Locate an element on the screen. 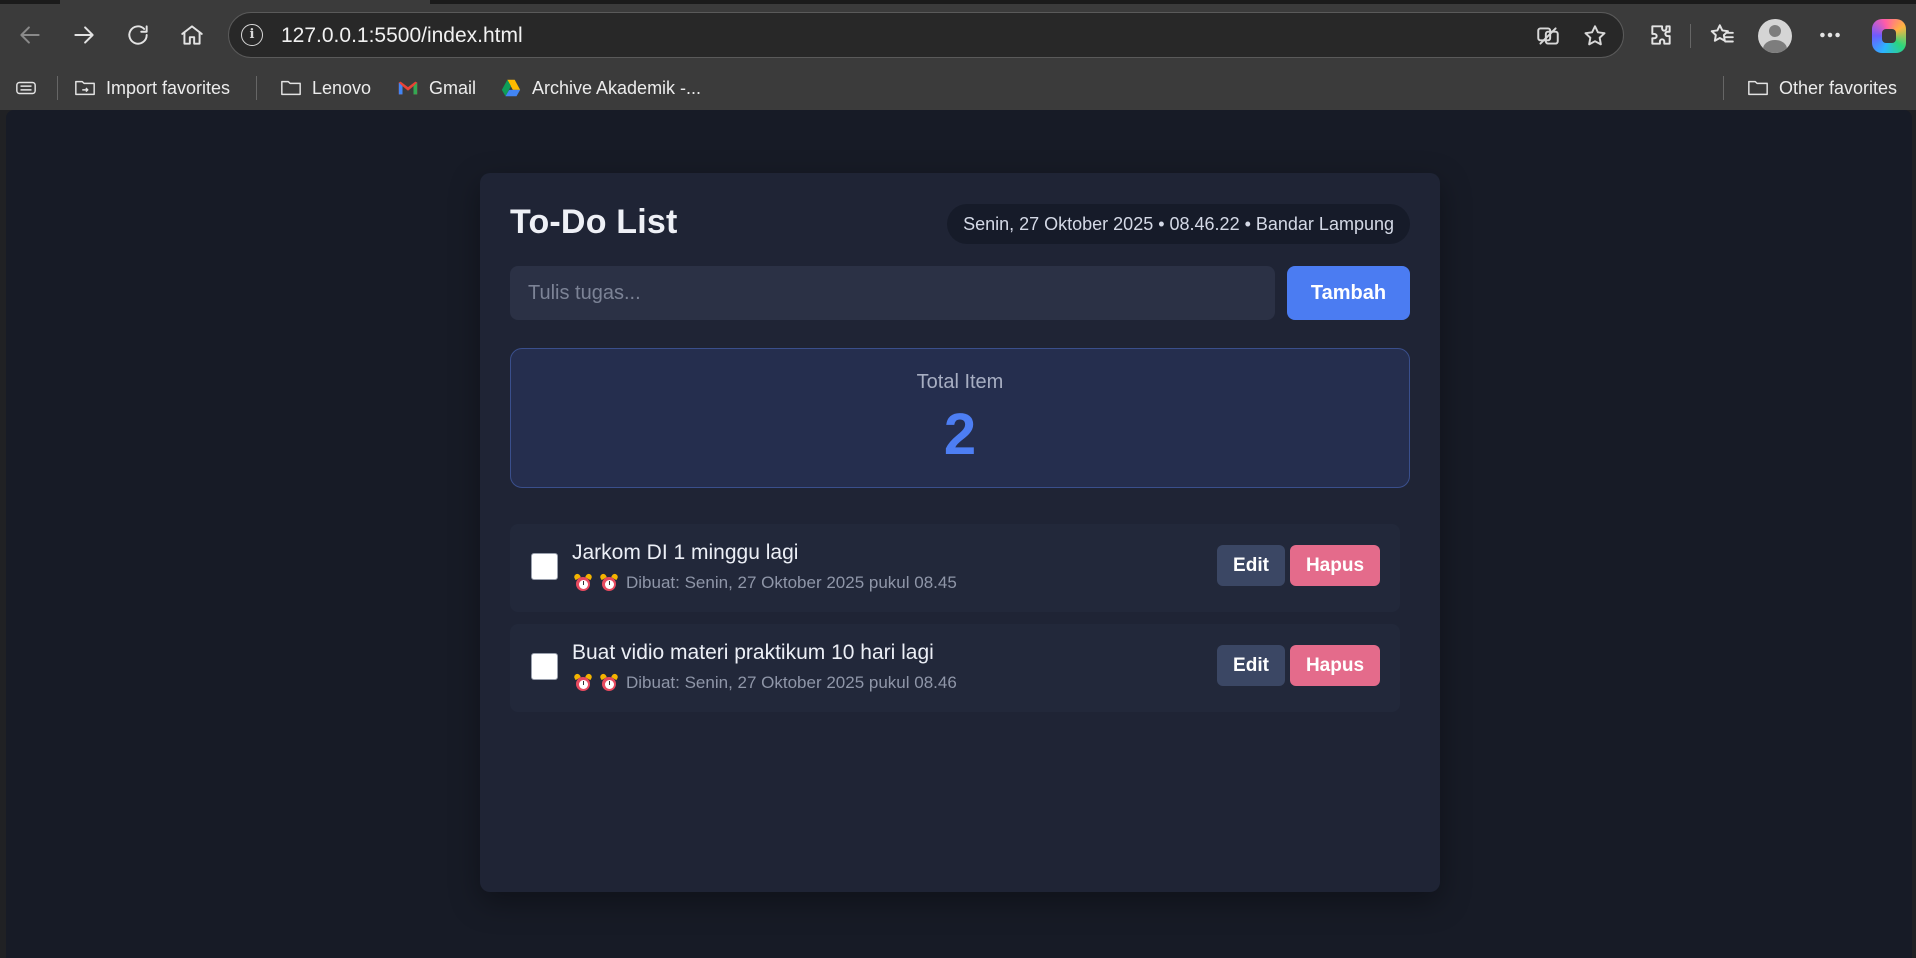  reload-icon is located at coordinates (138, 35).